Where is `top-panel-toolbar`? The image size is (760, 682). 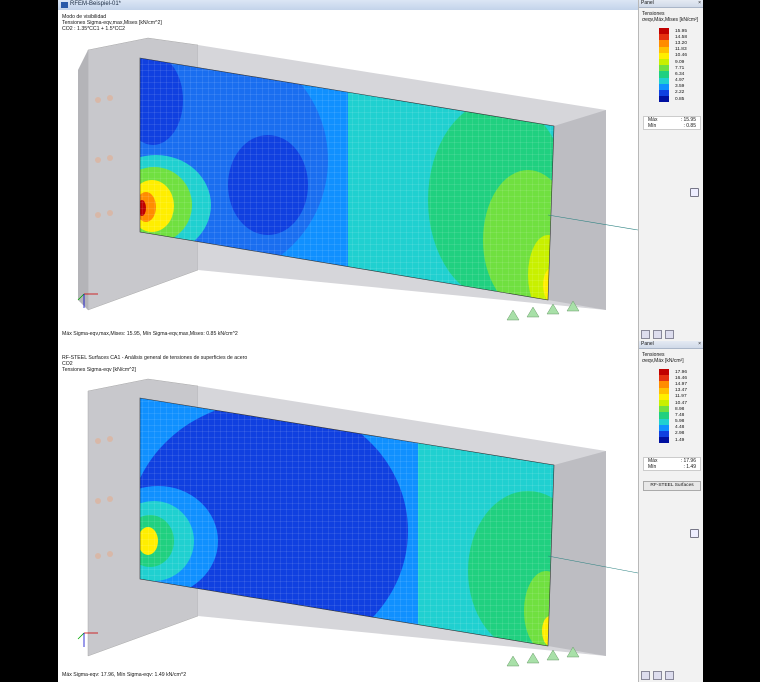
top-panel-toolbar is located at coordinates (657, 334).